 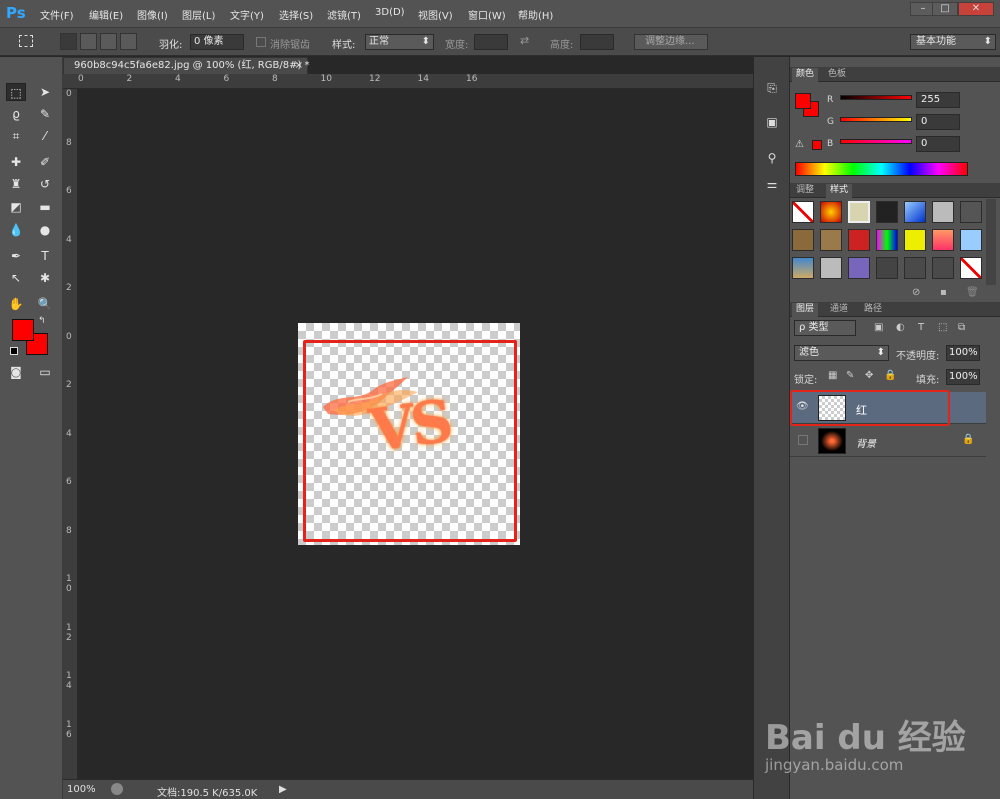 I want to click on move-tool-icon: ➤, so click(x=45, y=92).